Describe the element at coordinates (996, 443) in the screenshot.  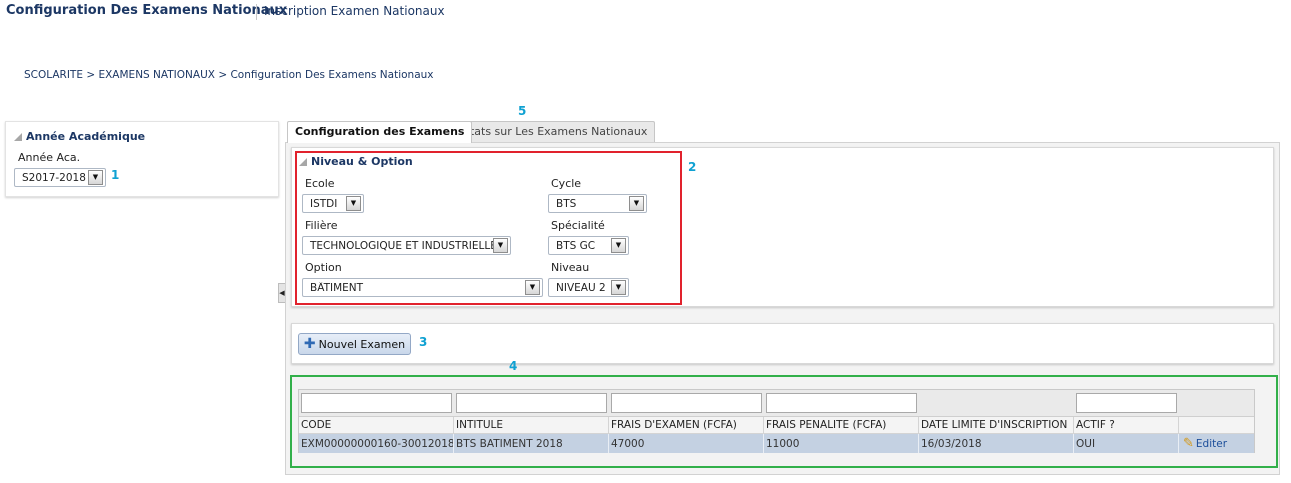
I see `cell-date-limite: 16/03/2018` at that location.